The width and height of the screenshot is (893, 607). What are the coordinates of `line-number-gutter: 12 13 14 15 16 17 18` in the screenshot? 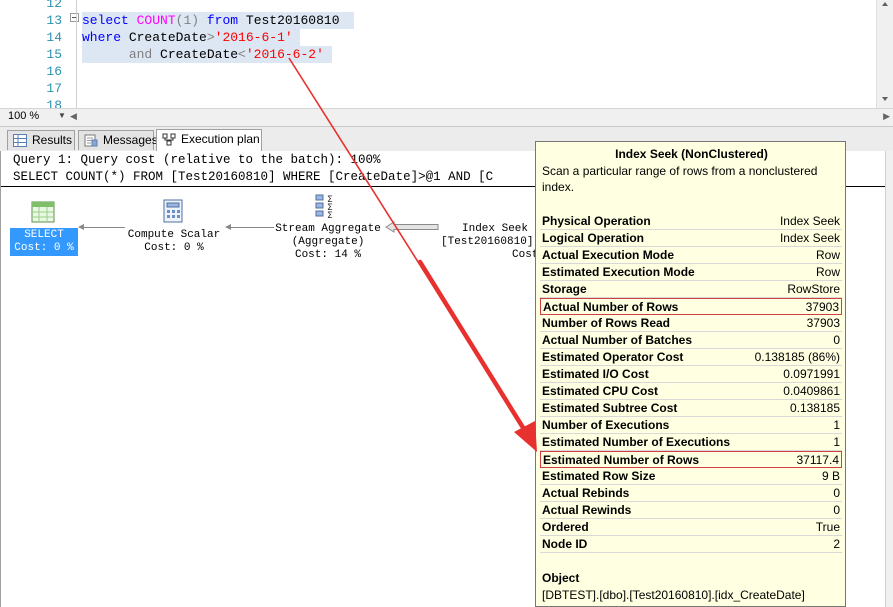 It's located at (32, 54).